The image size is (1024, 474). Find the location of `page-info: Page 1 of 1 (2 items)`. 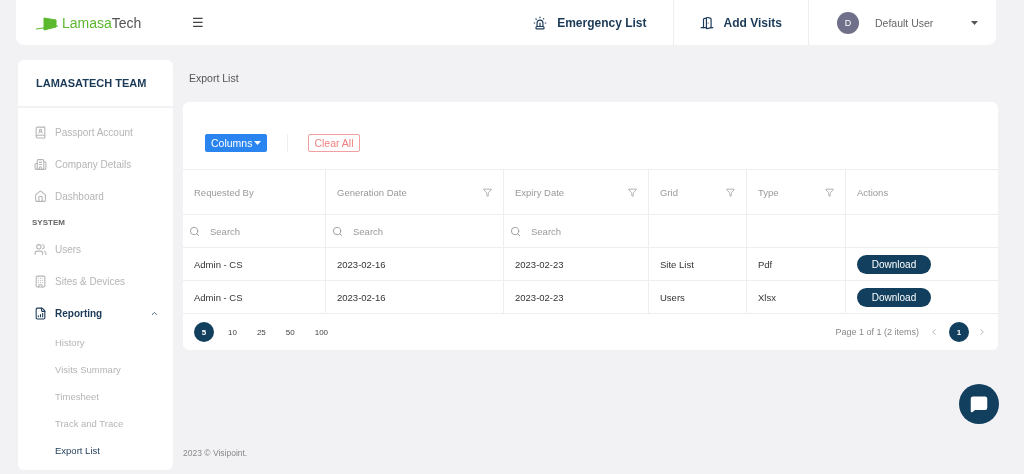

page-info: Page 1 of 1 (2 items) is located at coordinates (877, 332).